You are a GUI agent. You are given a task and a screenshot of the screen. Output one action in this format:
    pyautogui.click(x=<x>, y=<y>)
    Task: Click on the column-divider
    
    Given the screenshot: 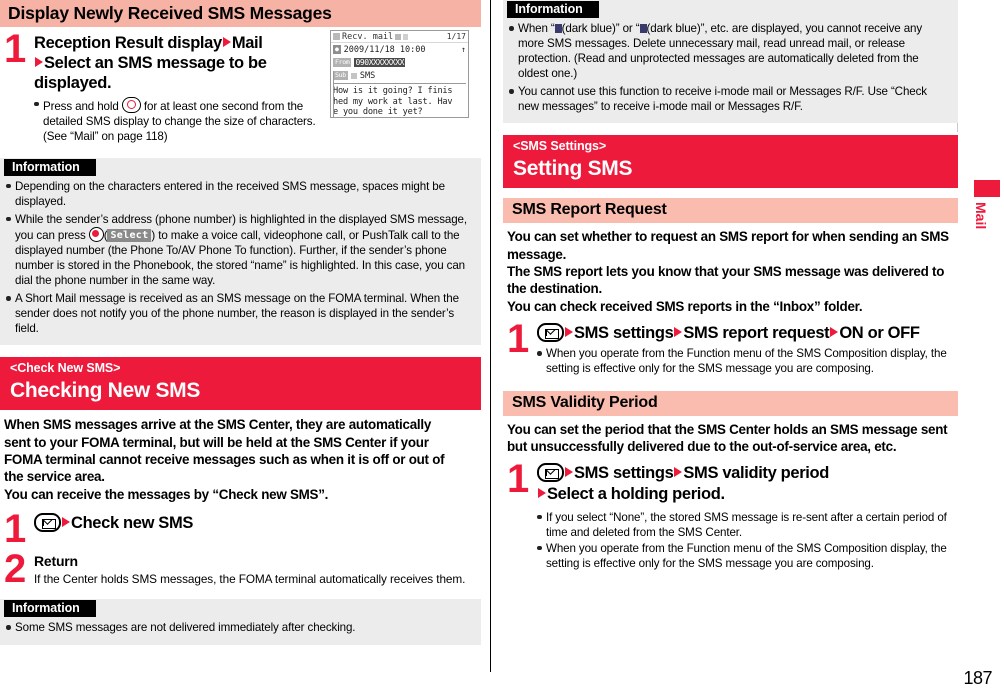 What is the action you would take?
    pyautogui.click(x=490, y=336)
    